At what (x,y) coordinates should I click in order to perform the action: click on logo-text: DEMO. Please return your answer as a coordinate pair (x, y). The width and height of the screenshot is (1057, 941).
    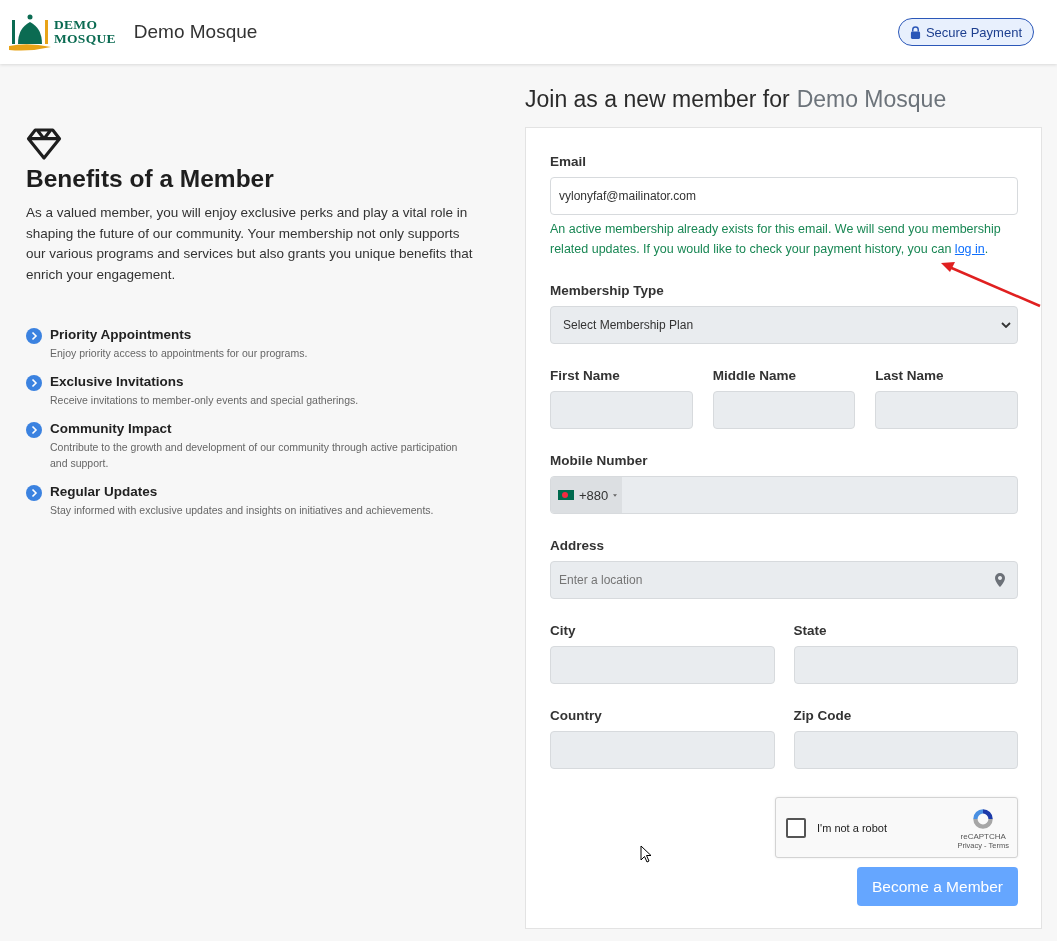
    Looking at the image, I should click on (76, 25).